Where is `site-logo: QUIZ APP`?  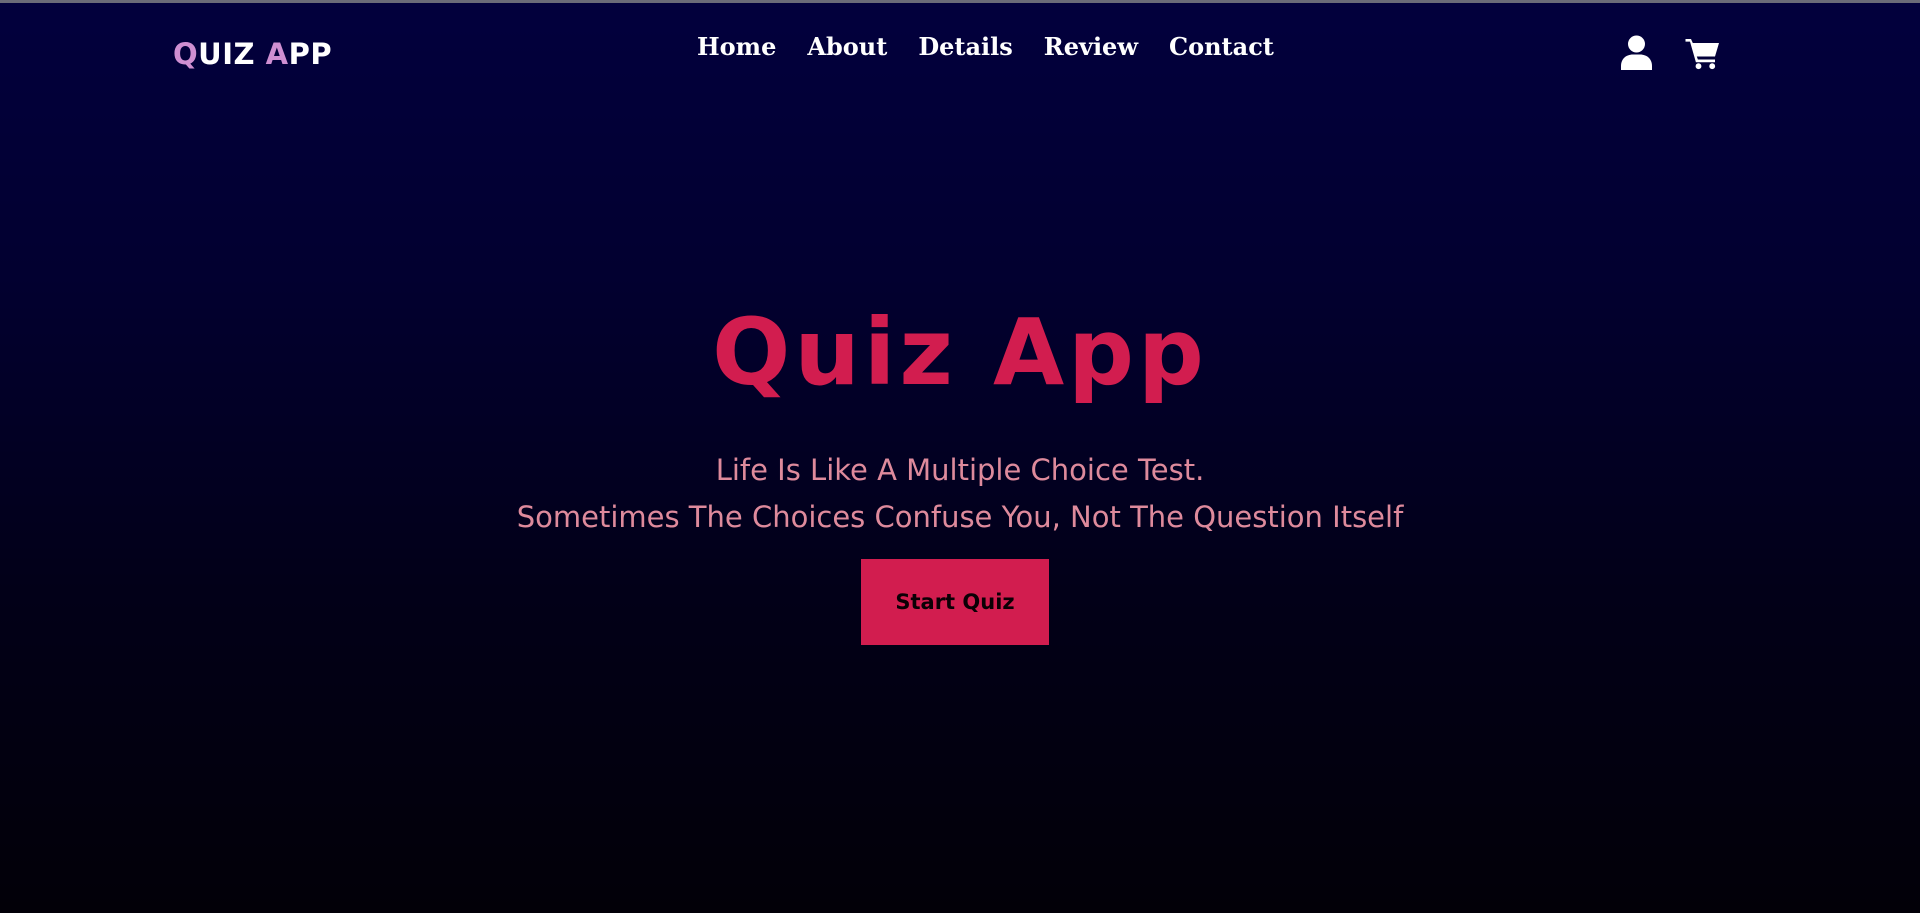 site-logo: QUIZ APP is located at coordinates (252, 54).